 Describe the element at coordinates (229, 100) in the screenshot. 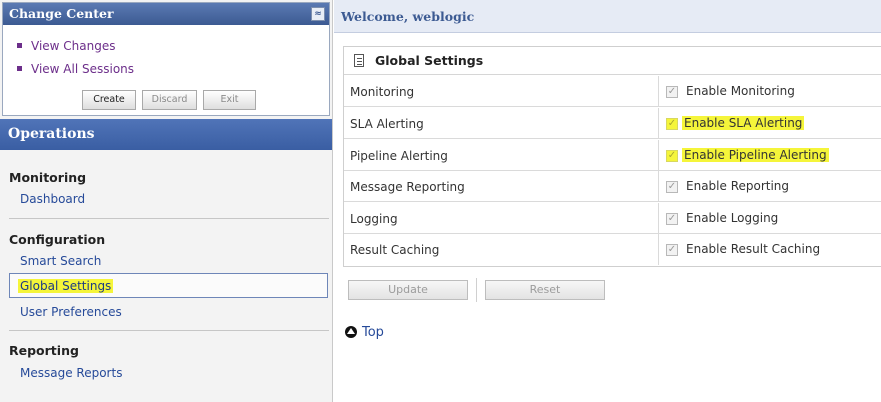

I see `exit-button: Exit` at that location.